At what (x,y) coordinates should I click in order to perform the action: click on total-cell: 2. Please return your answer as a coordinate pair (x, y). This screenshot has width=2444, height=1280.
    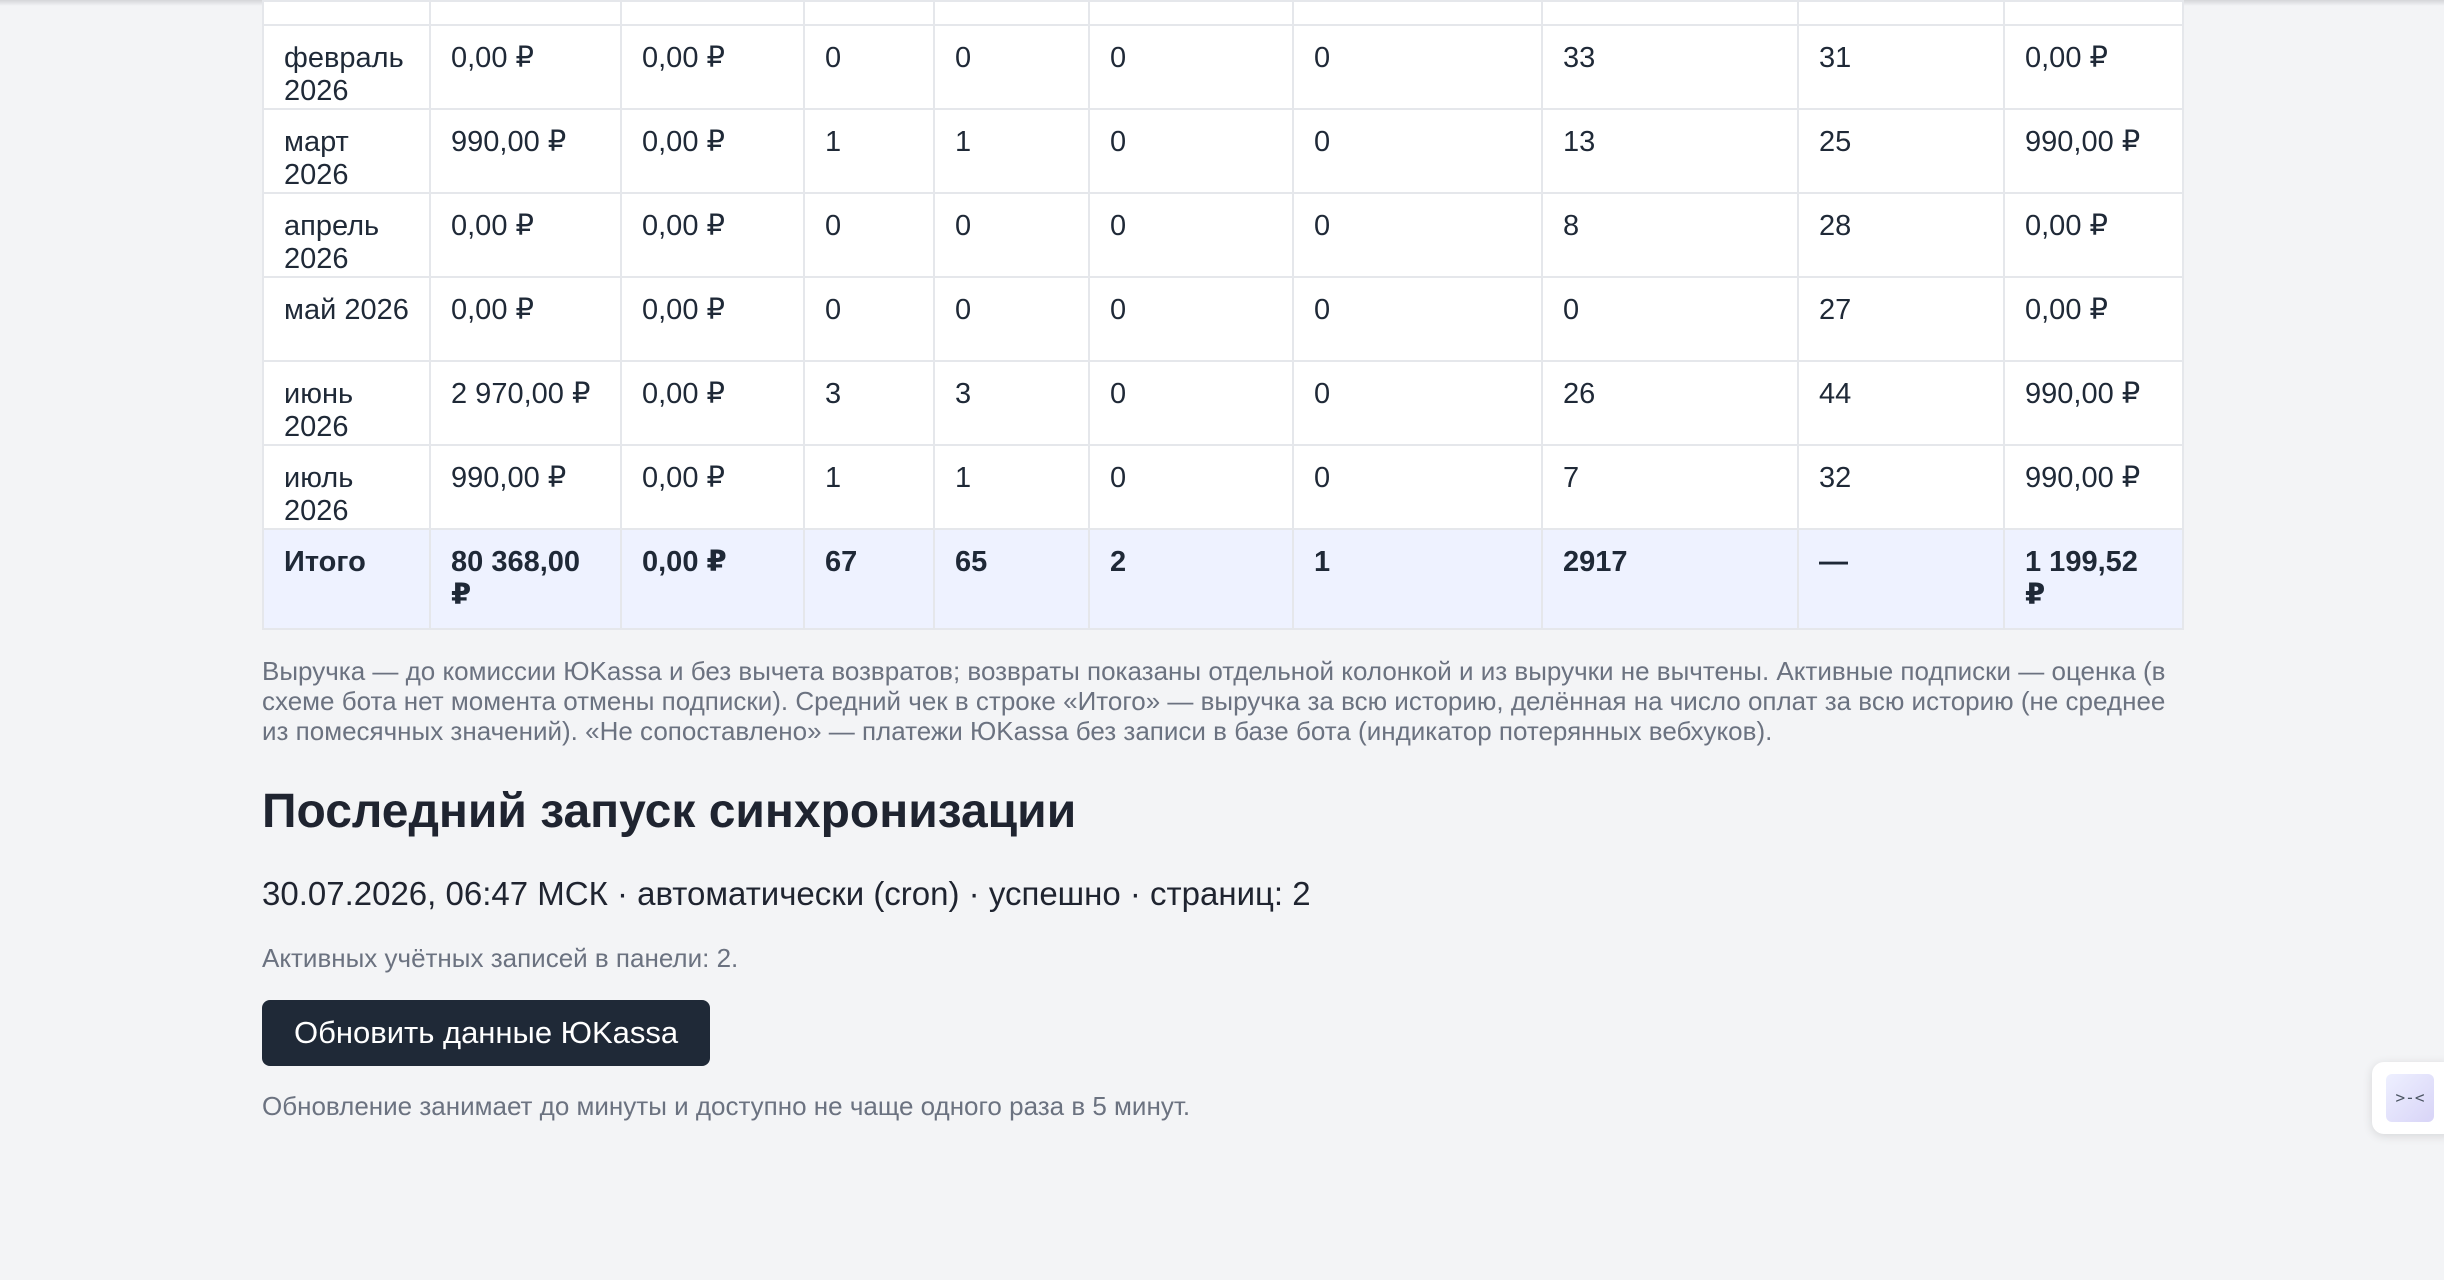
    Looking at the image, I should click on (1191, 579).